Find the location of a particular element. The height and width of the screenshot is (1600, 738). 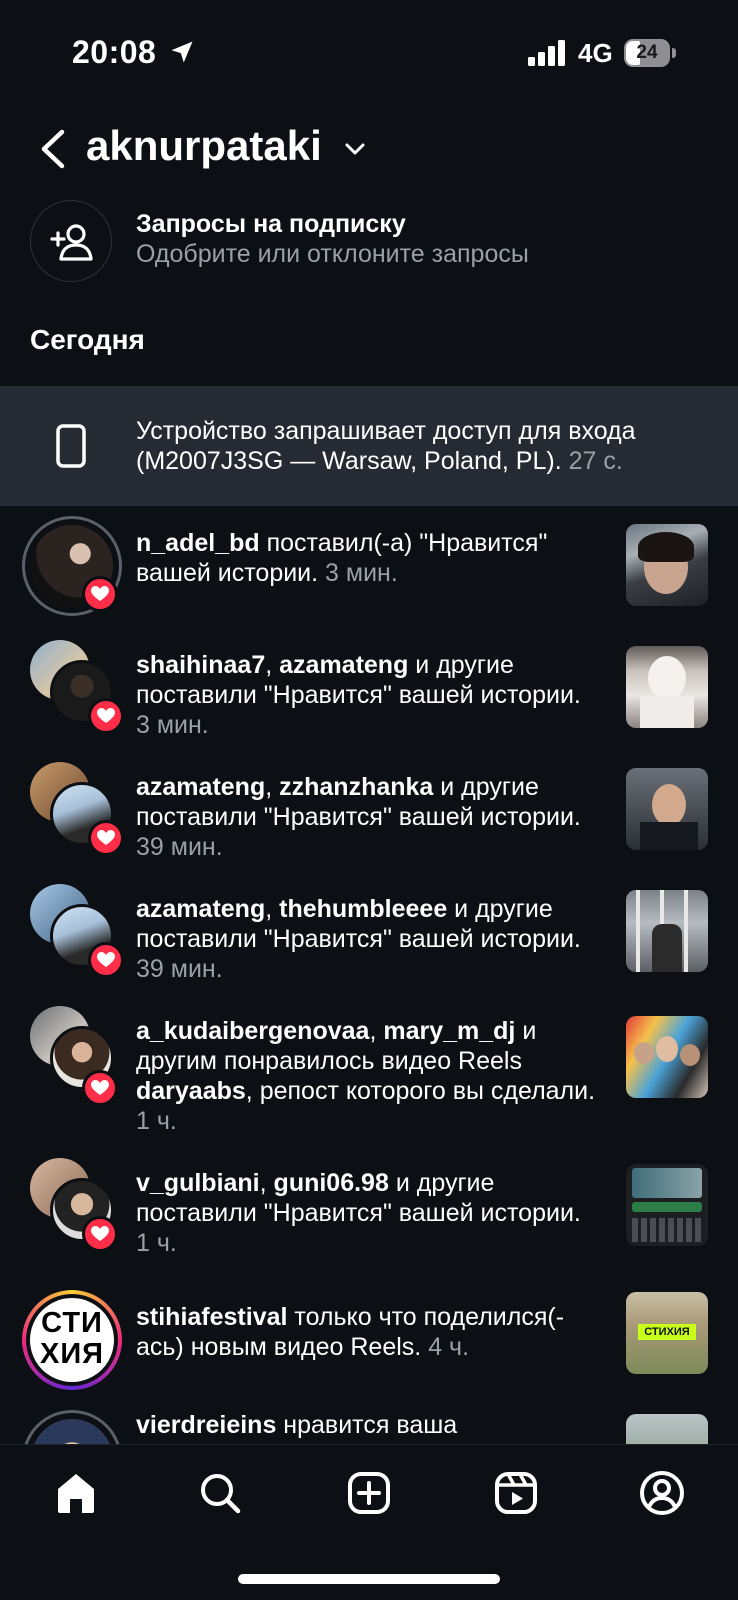

add-person-icon is located at coordinates (71, 242).